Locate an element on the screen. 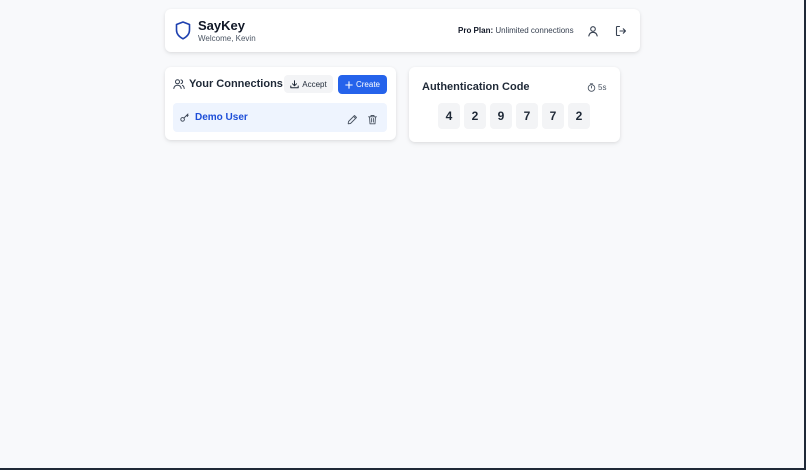 This screenshot has height=470, width=806. pencil-icon is located at coordinates (352, 120).